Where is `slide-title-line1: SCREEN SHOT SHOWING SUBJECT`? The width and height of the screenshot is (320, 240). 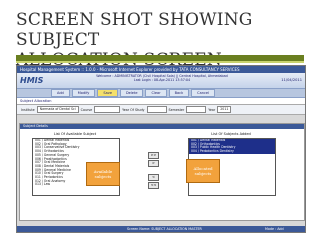
slide-title-line1: SCREEN SHOT SHOWING SUBJECT is located at coordinates (134, 30).